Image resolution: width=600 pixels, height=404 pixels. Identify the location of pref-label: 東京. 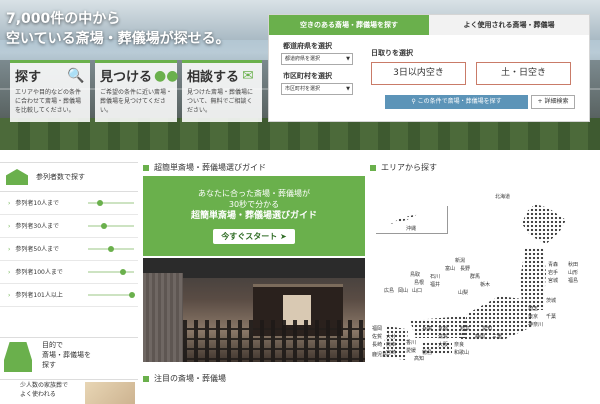
(533, 317).